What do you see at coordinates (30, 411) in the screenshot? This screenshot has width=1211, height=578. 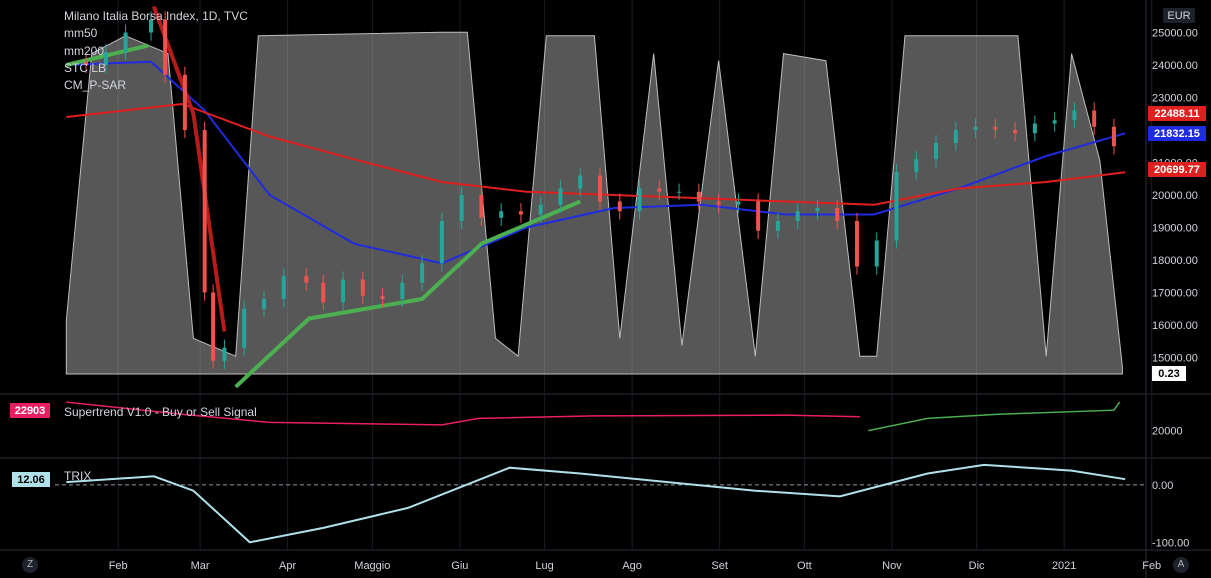 I see `supertrend-price-label-text: 22903` at bounding box center [30, 411].